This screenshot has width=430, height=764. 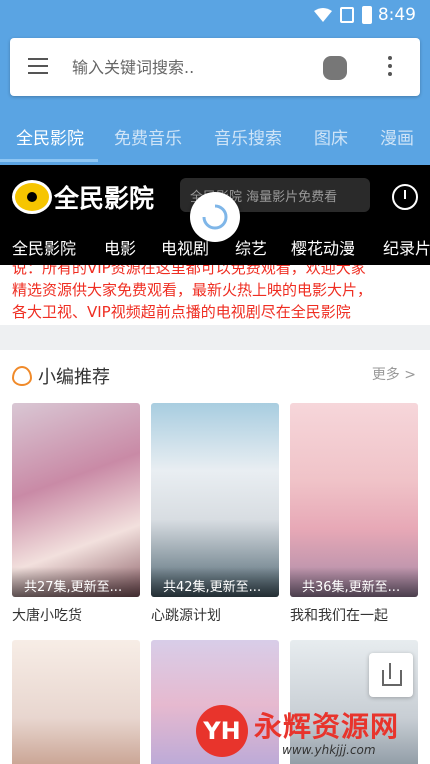 What do you see at coordinates (215, 15) in the screenshot?
I see `status-bar: 8:49` at bounding box center [215, 15].